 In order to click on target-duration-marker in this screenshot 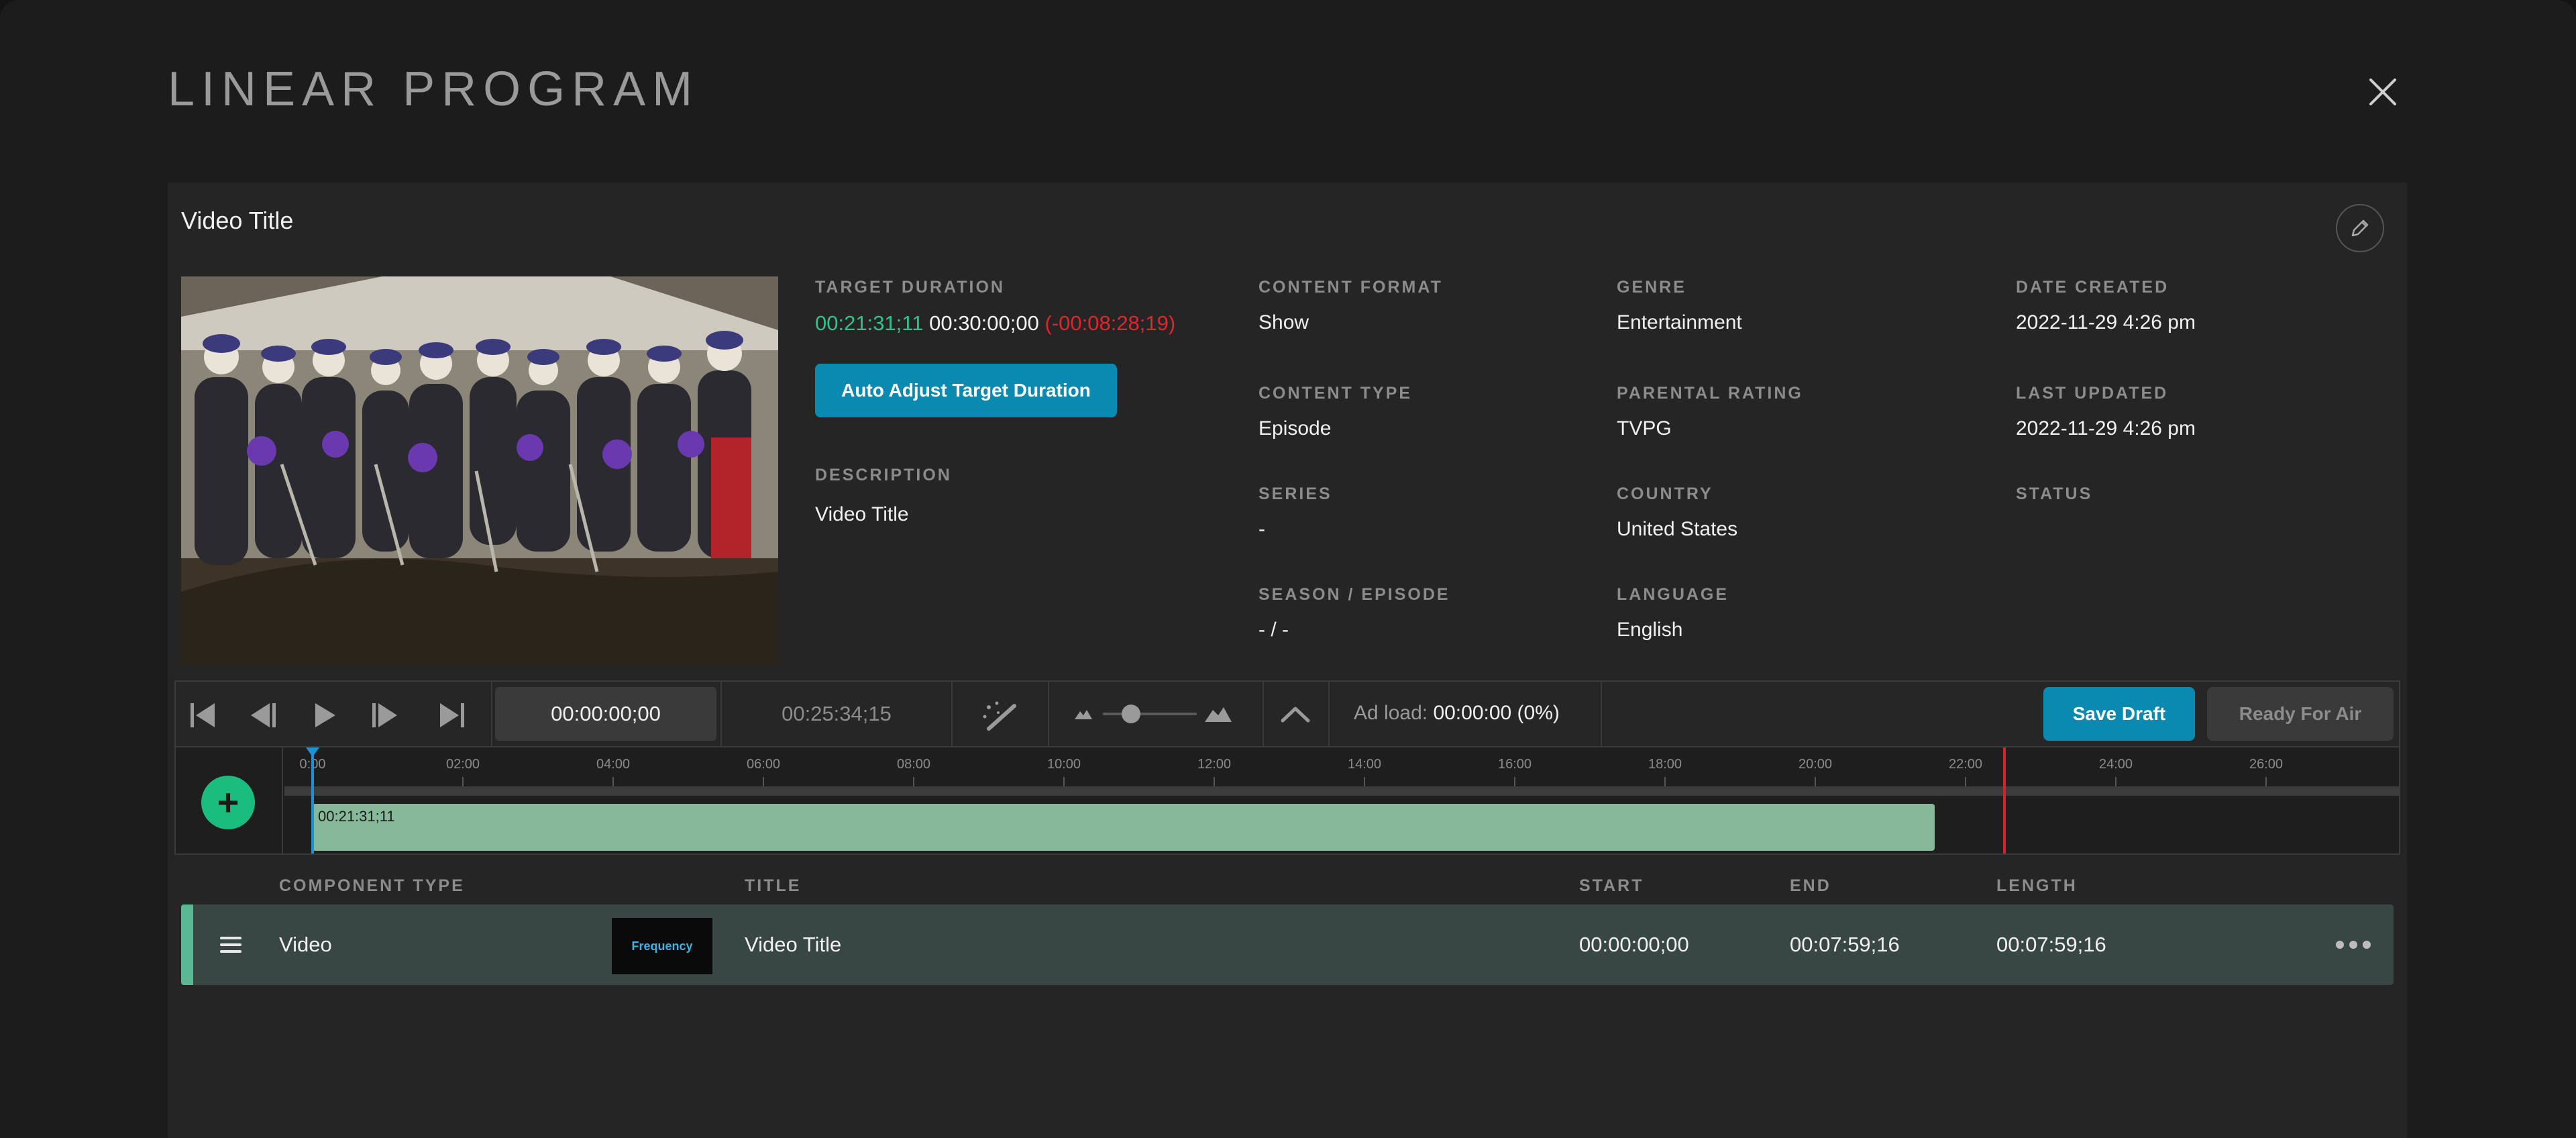, I will do `click(2004, 800)`.